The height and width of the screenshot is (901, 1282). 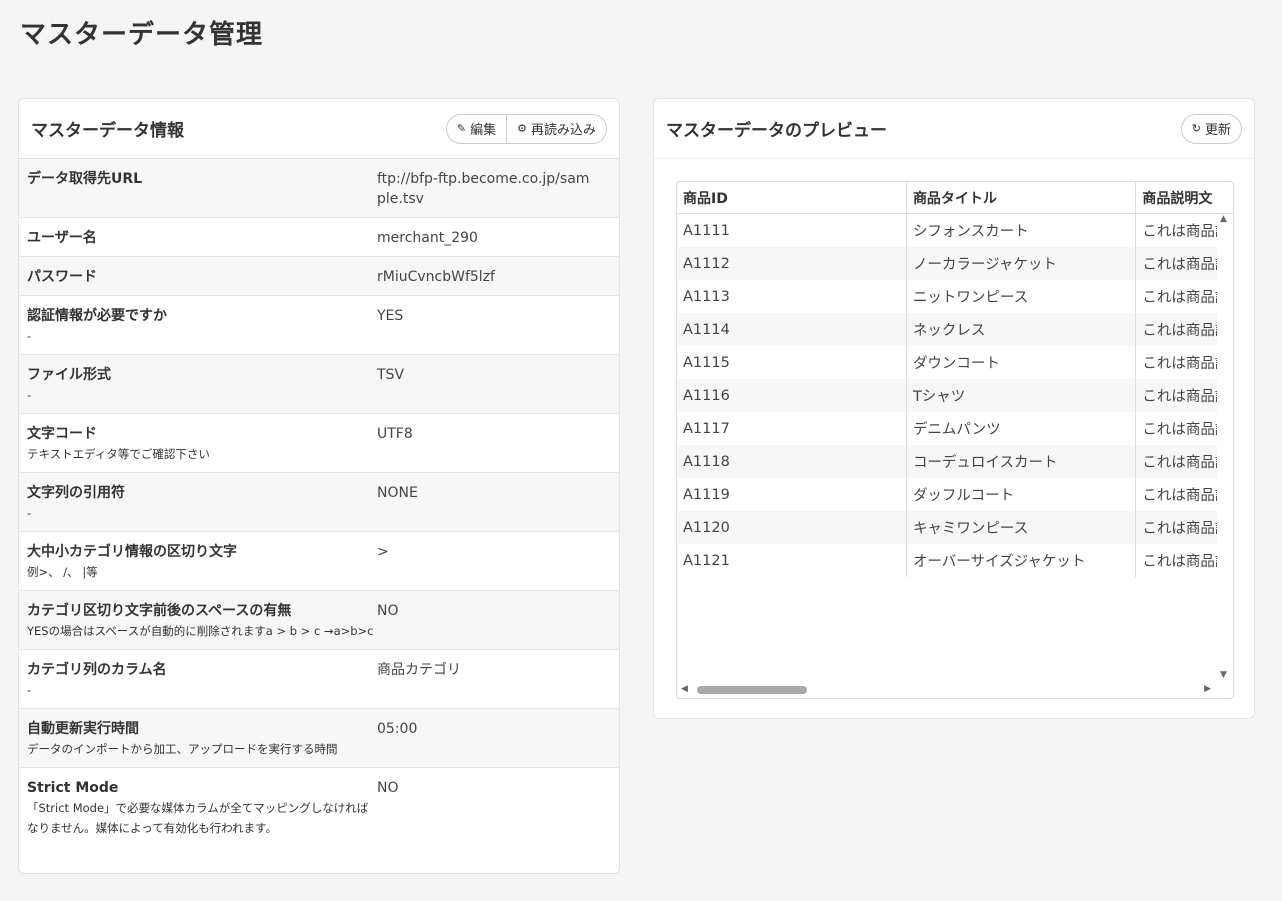 What do you see at coordinates (792, 296) in the screenshot?
I see `table-cell: A1113` at bounding box center [792, 296].